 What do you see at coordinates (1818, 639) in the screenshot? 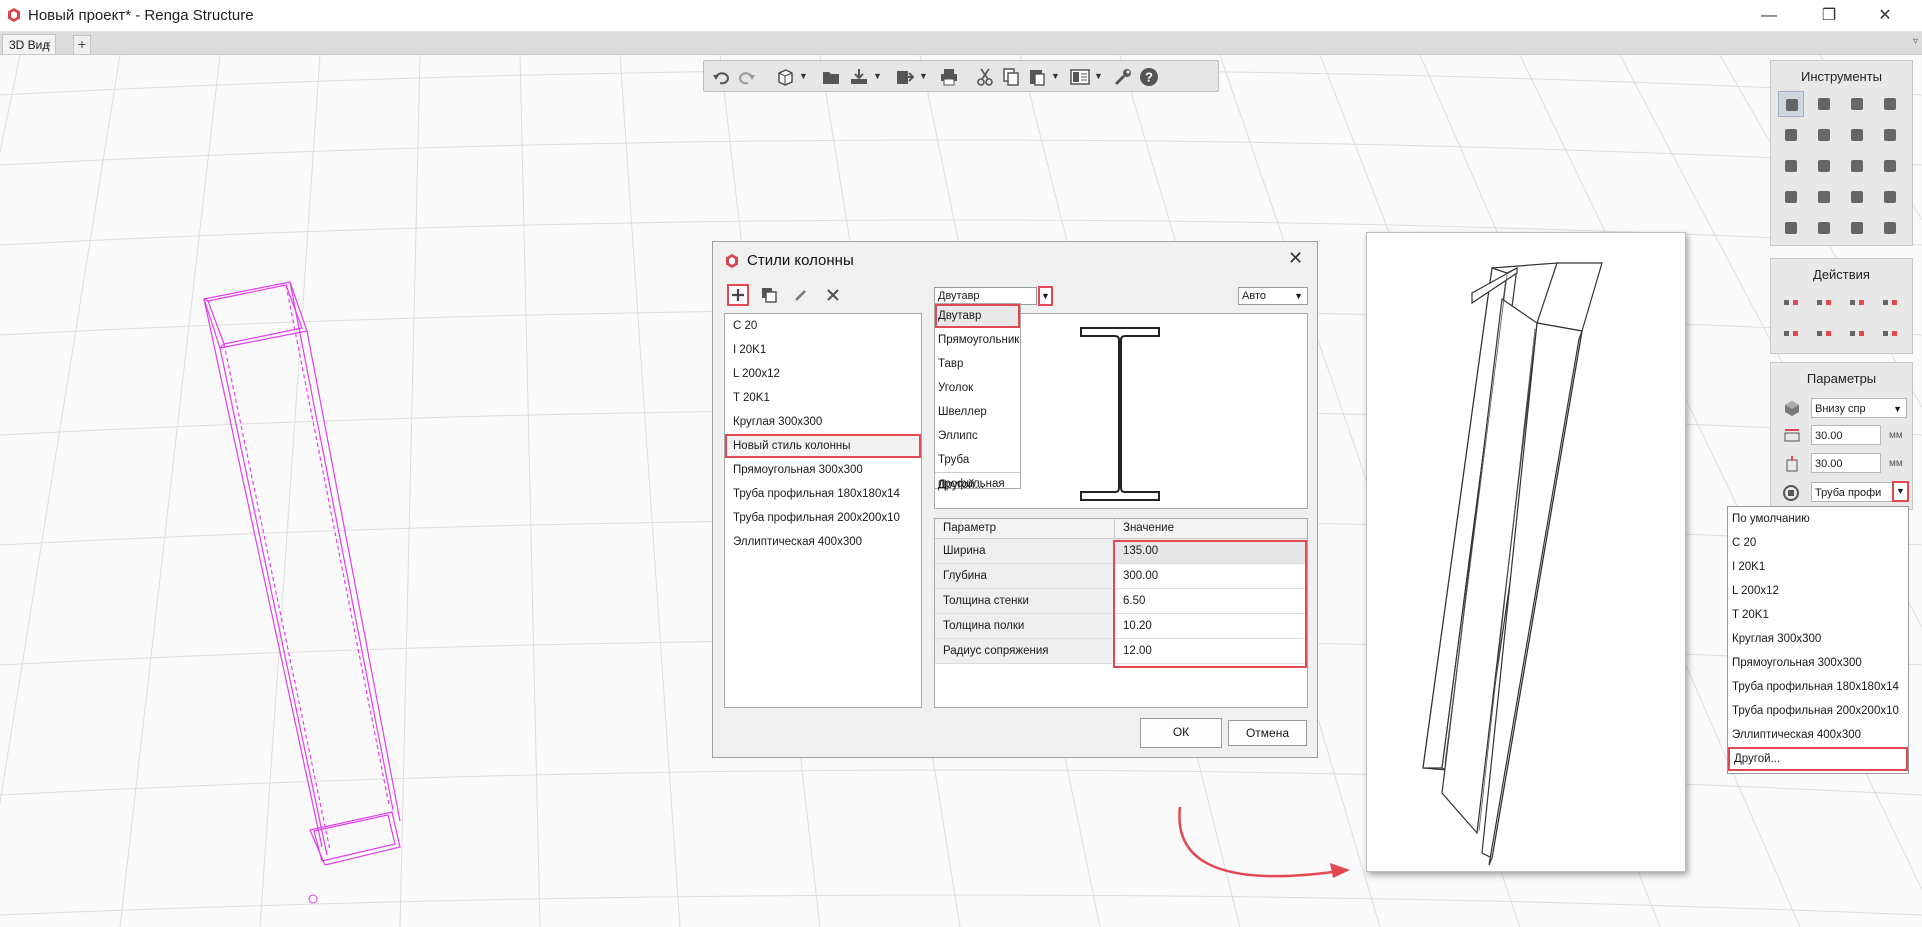
I see `style-dropdown-item: Круглая 300x300` at bounding box center [1818, 639].